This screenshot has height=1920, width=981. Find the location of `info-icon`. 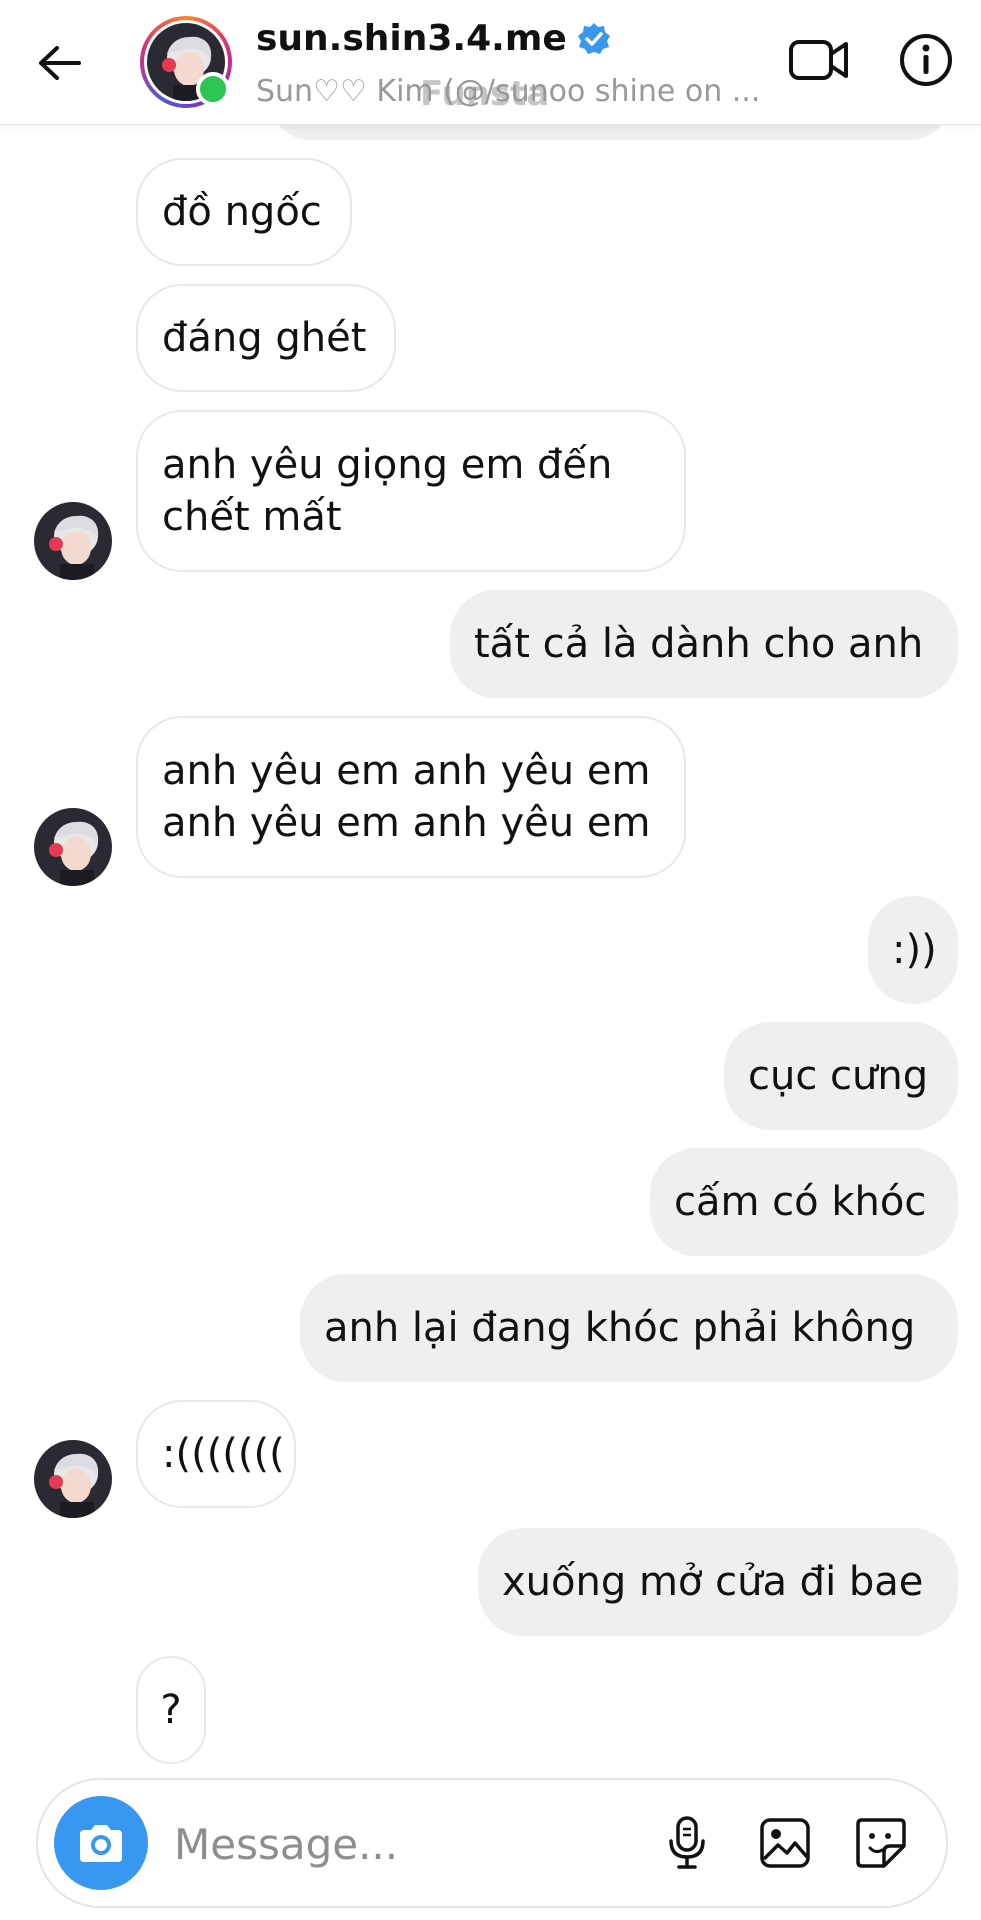

info-icon is located at coordinates (926, 60).